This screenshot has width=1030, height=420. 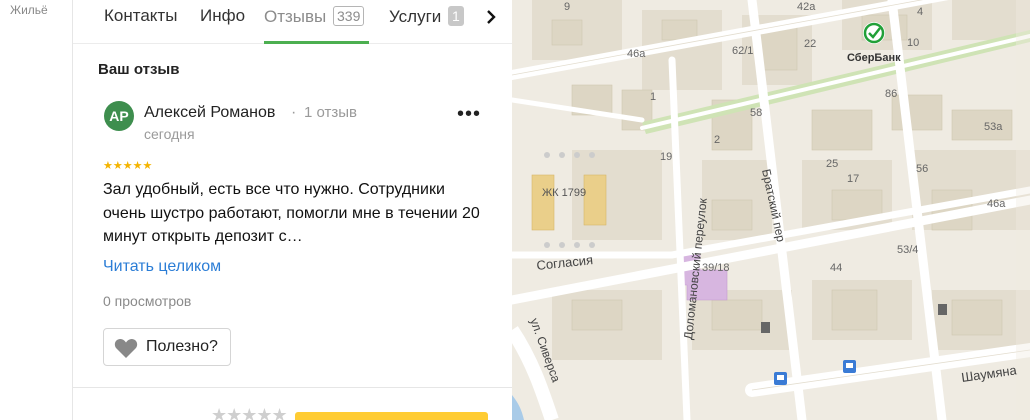 I want to click on rate-stars-input: ★★★★★, so click(x=249, y=412).